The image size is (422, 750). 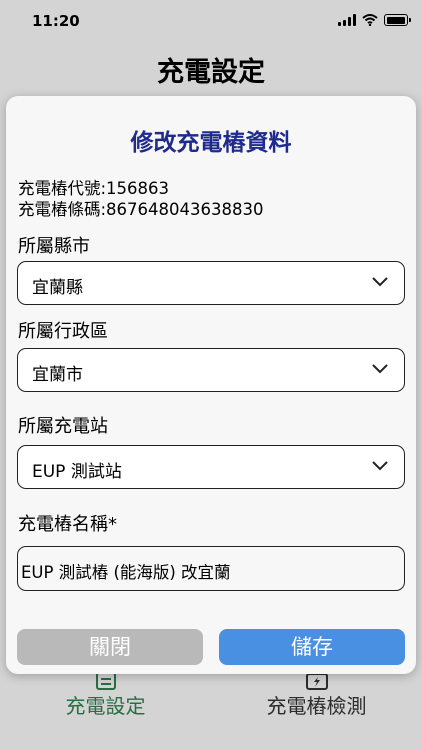 What do you see at coordinates (77, 472) in the screenshot?
I see `station-value: EUP 測試站` at bounding box center [77, 472].